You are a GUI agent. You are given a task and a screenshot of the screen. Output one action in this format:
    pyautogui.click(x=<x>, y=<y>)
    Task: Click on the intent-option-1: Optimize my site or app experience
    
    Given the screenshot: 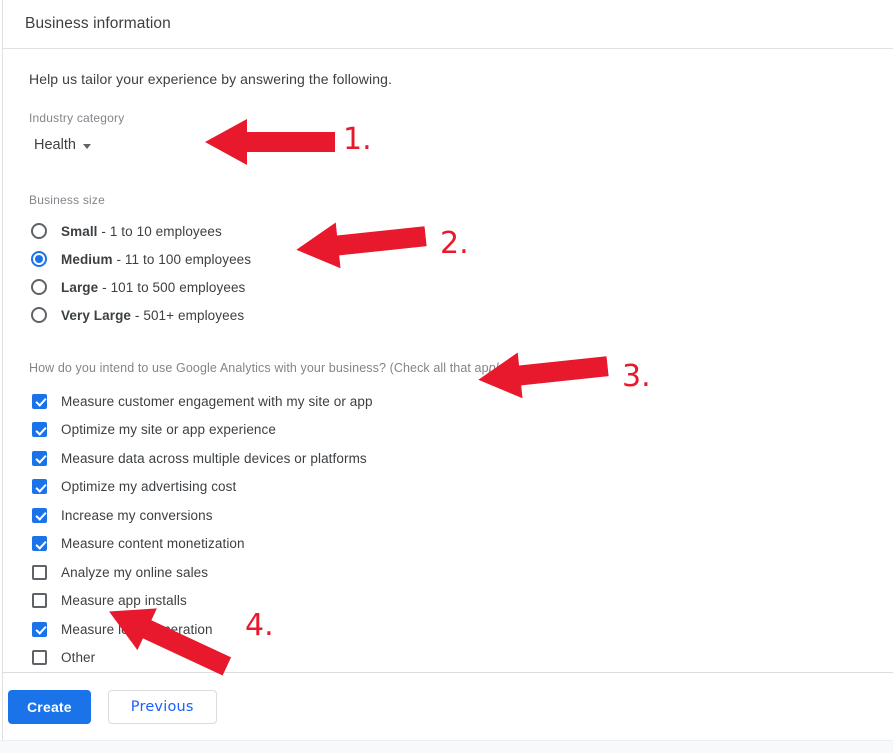 What is the action you would take?
    pyautogui.click(x=461, y=430)
    